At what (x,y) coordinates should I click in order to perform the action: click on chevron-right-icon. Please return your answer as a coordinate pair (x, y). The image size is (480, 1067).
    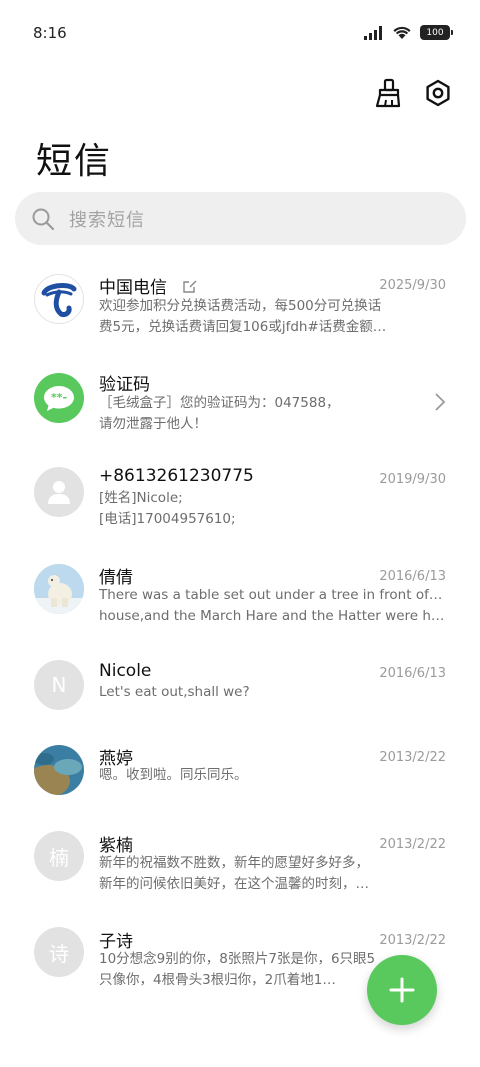
    Looking at the image, I should click on (440, 402).